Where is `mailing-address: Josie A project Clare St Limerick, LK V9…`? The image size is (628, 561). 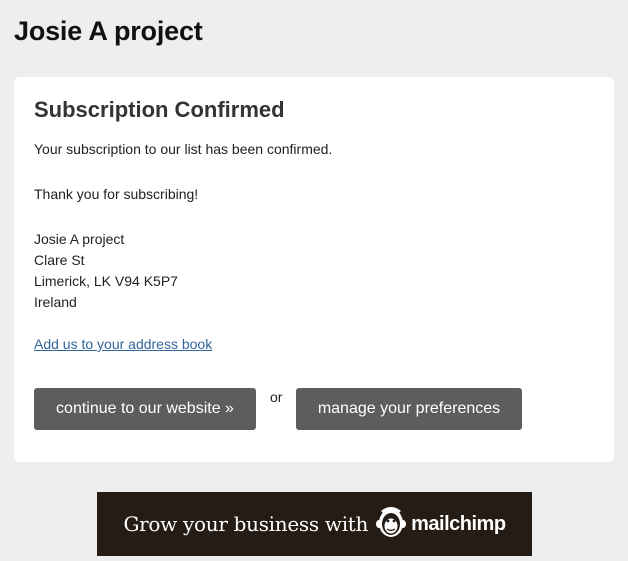
mailing-address: Josie A project Clare St Limerick, LK V9… is located at coordinates (106, 271).